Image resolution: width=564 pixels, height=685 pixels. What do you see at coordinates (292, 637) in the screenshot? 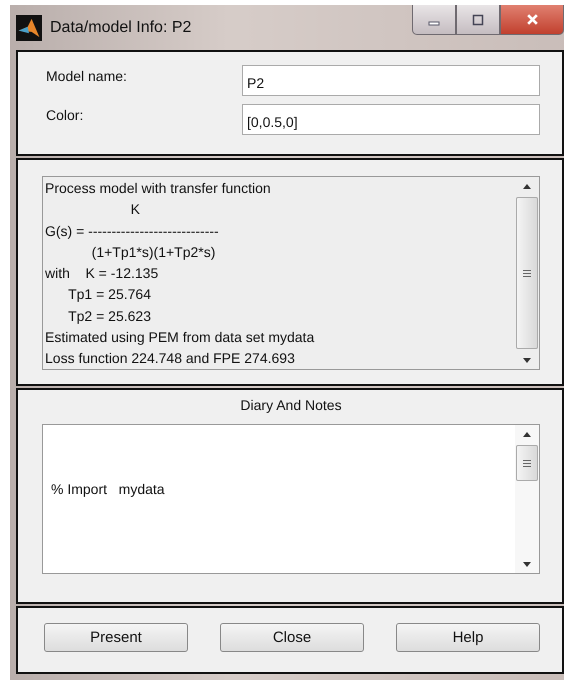
I see `dialog-button: Close` at bounding box center [292, 637].